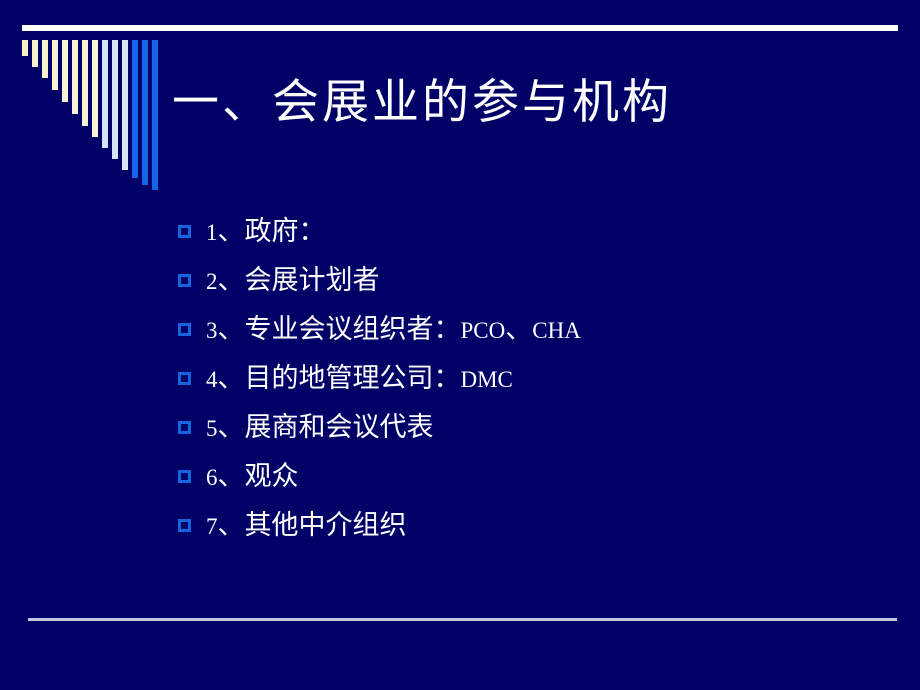 Image resolution: width=920 pixels, height=690 pixels. Describe the element at coordinates (528, 525) in the screenshot. I see `list-item: 7、其他中介组织` at that location.